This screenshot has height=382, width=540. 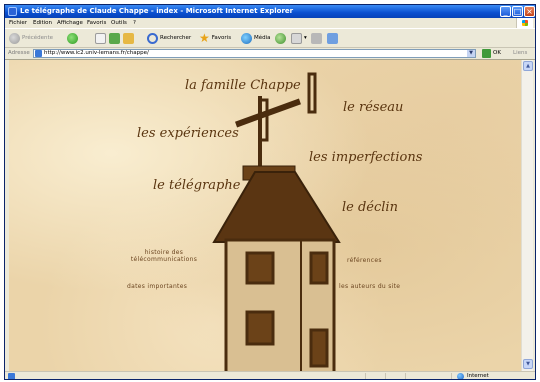 What do you see at coordinates (204, 38) in the screenshot?
I see `star-icon: ★` at bounding box center [204, 38].